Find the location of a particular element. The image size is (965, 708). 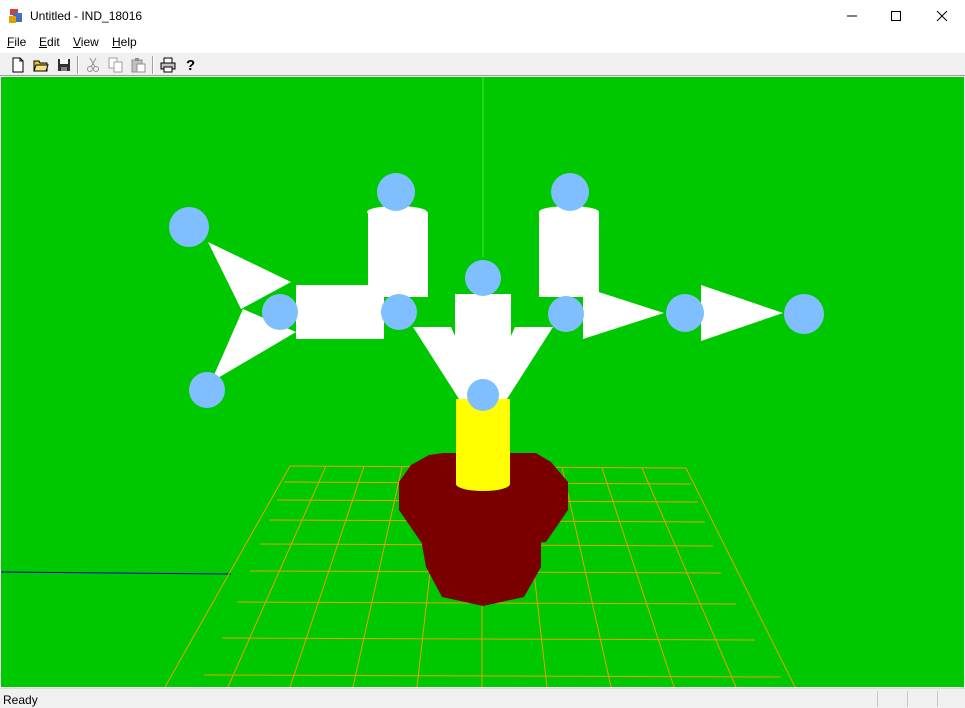

toolbar: ? is located at coordinates (482, 64).